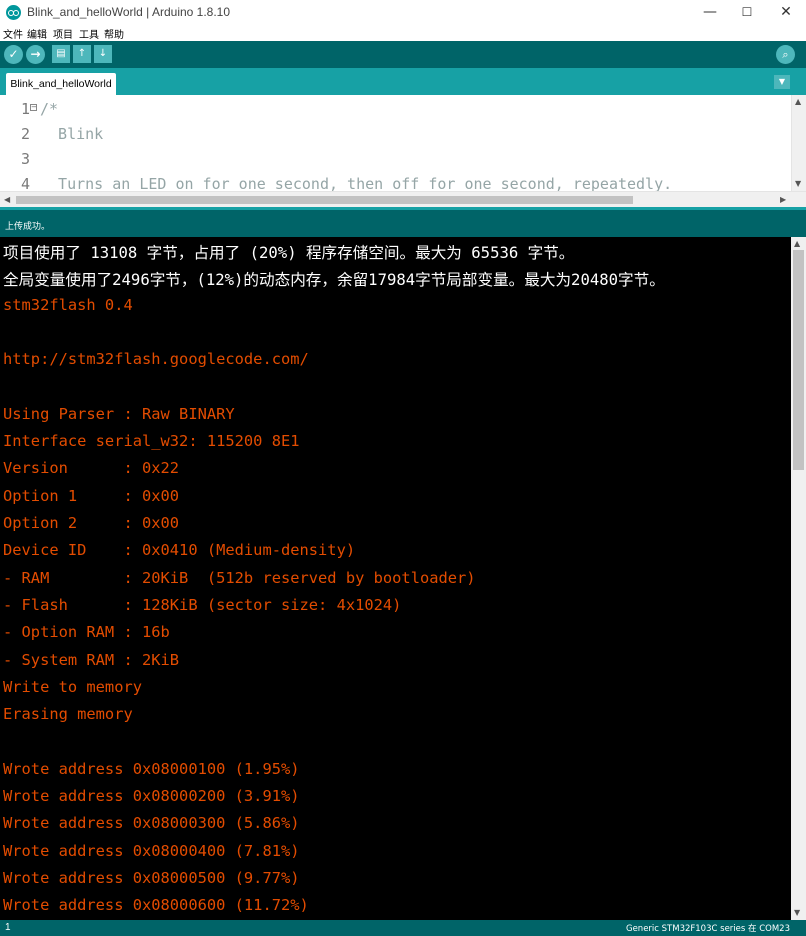  Describe the element at coordinates (782, 82) in the screenshot. I see `tab-menu-dropdown-icon: ▼` at that location.